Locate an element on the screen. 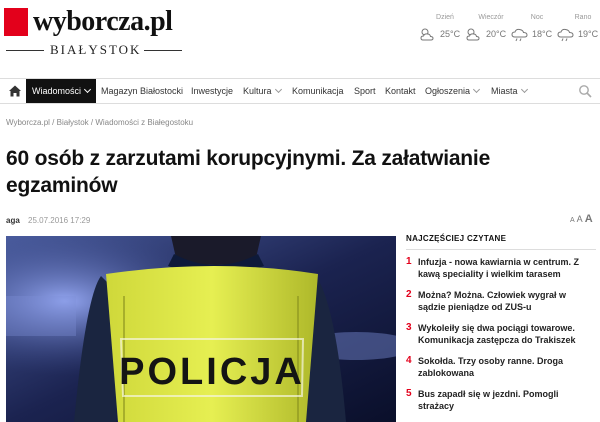 The height and width of the screenshot is (422, 600). nav-item-inwestycje: Inwestycje is located at coordinates (212, 91).